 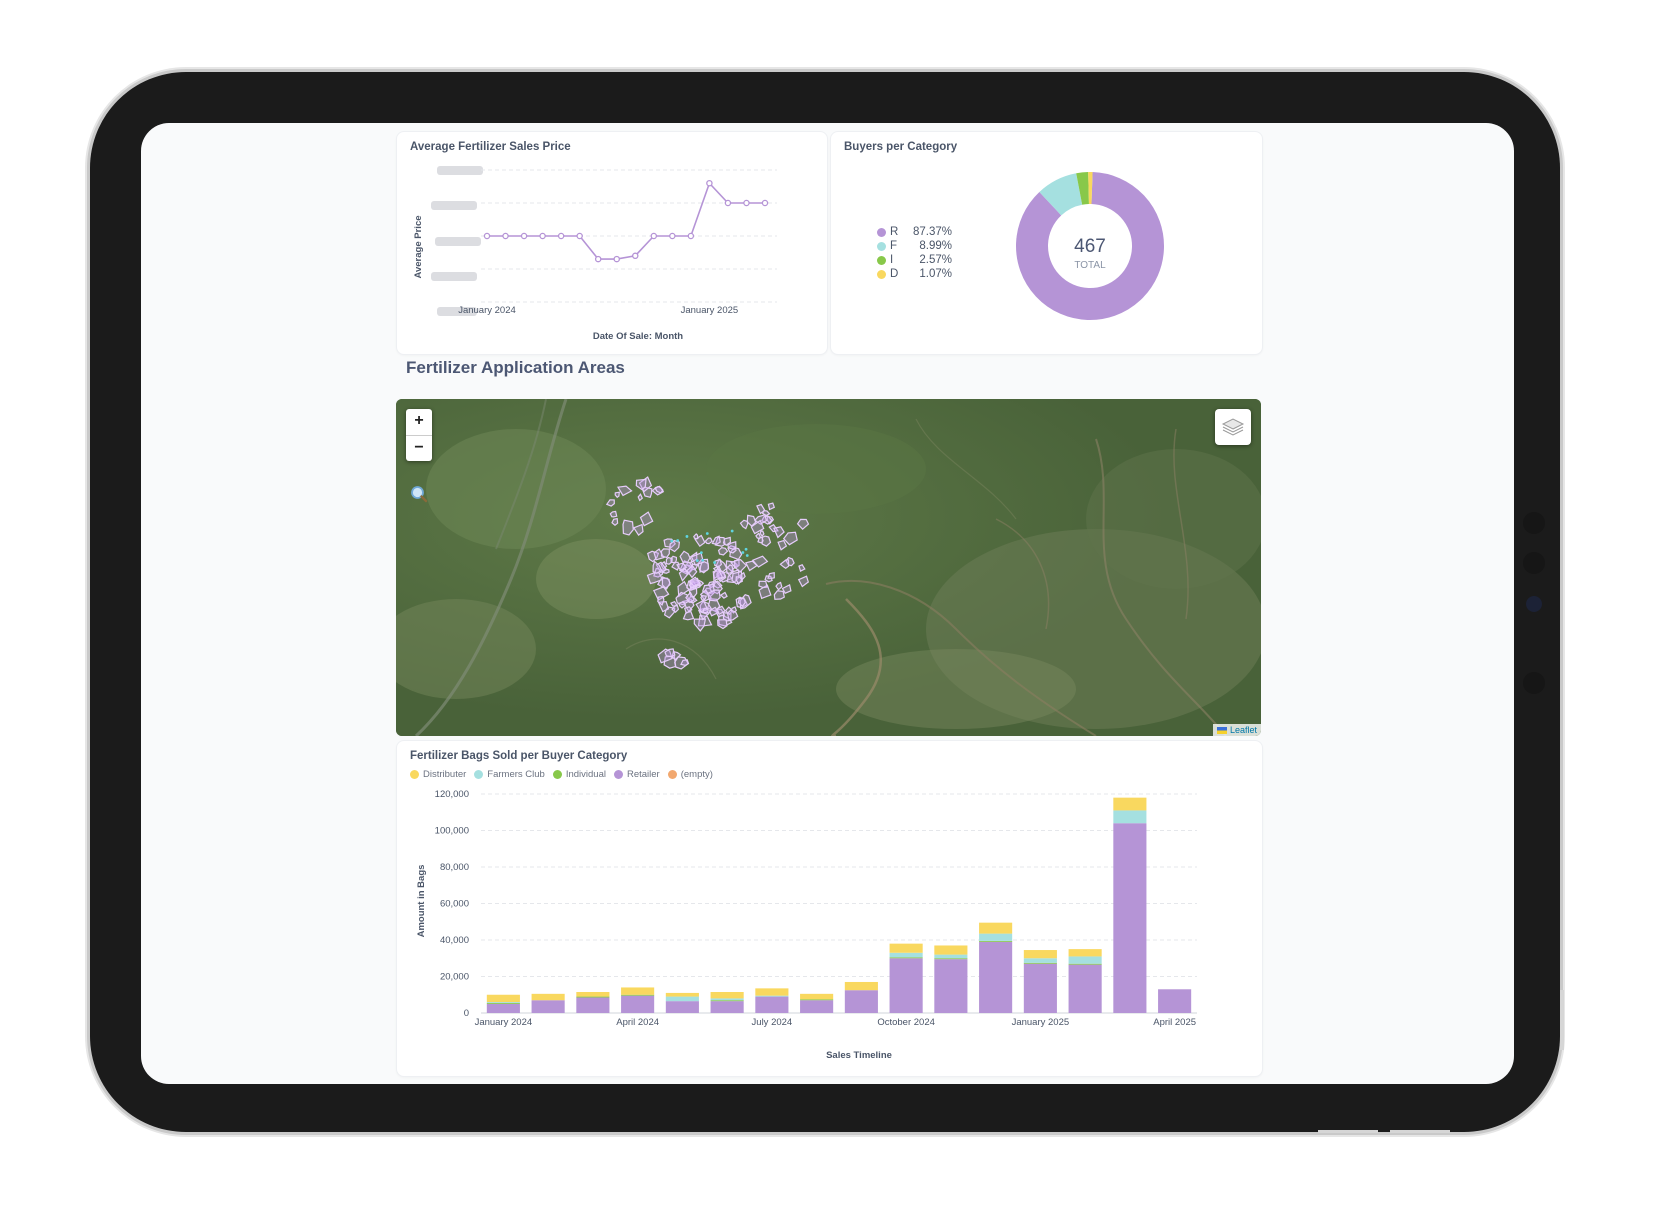 I want to click on leaflet-link: Leaflet, so click(x=1243, y=730).